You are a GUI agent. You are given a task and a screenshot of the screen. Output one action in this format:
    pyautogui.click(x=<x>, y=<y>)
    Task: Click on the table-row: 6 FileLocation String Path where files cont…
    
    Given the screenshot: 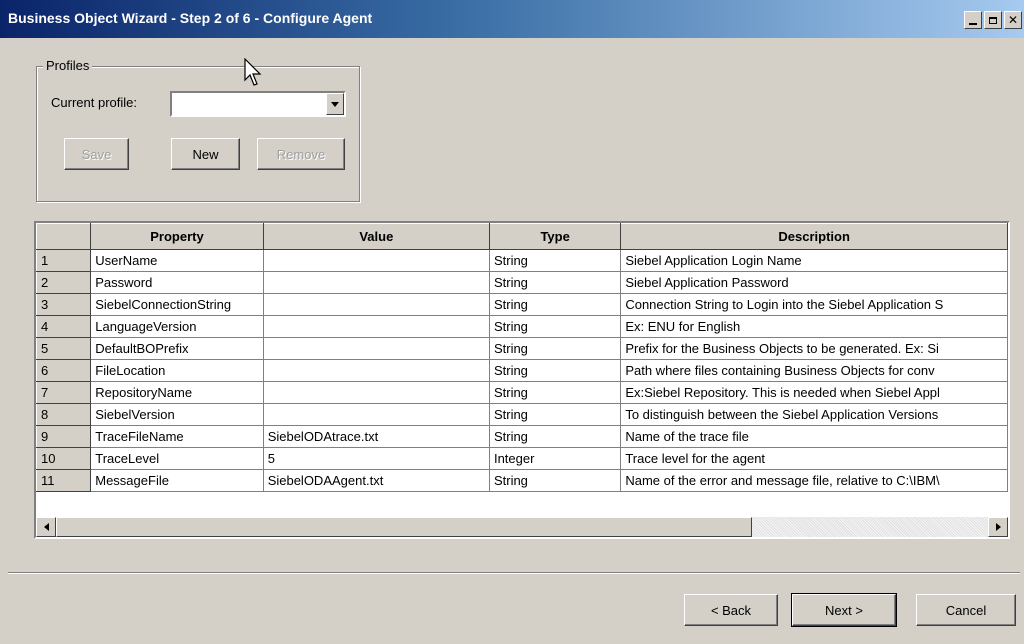 What is the action you would take?
    pyautogui.click(x=522, y=370)
    